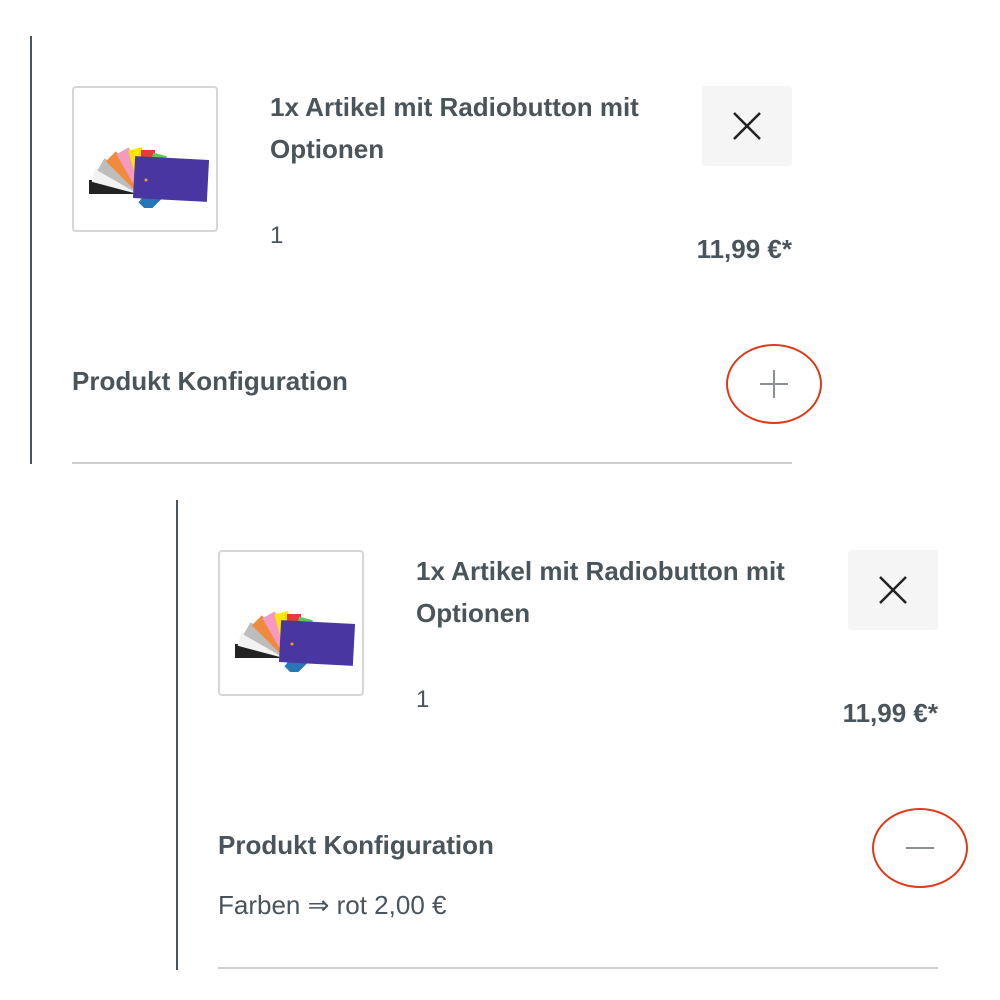 This screenshot has width=1000, height=1000. Describe the element at coordinates (177, 735) in the screenshot. I see `item-2-left-border` at that location.